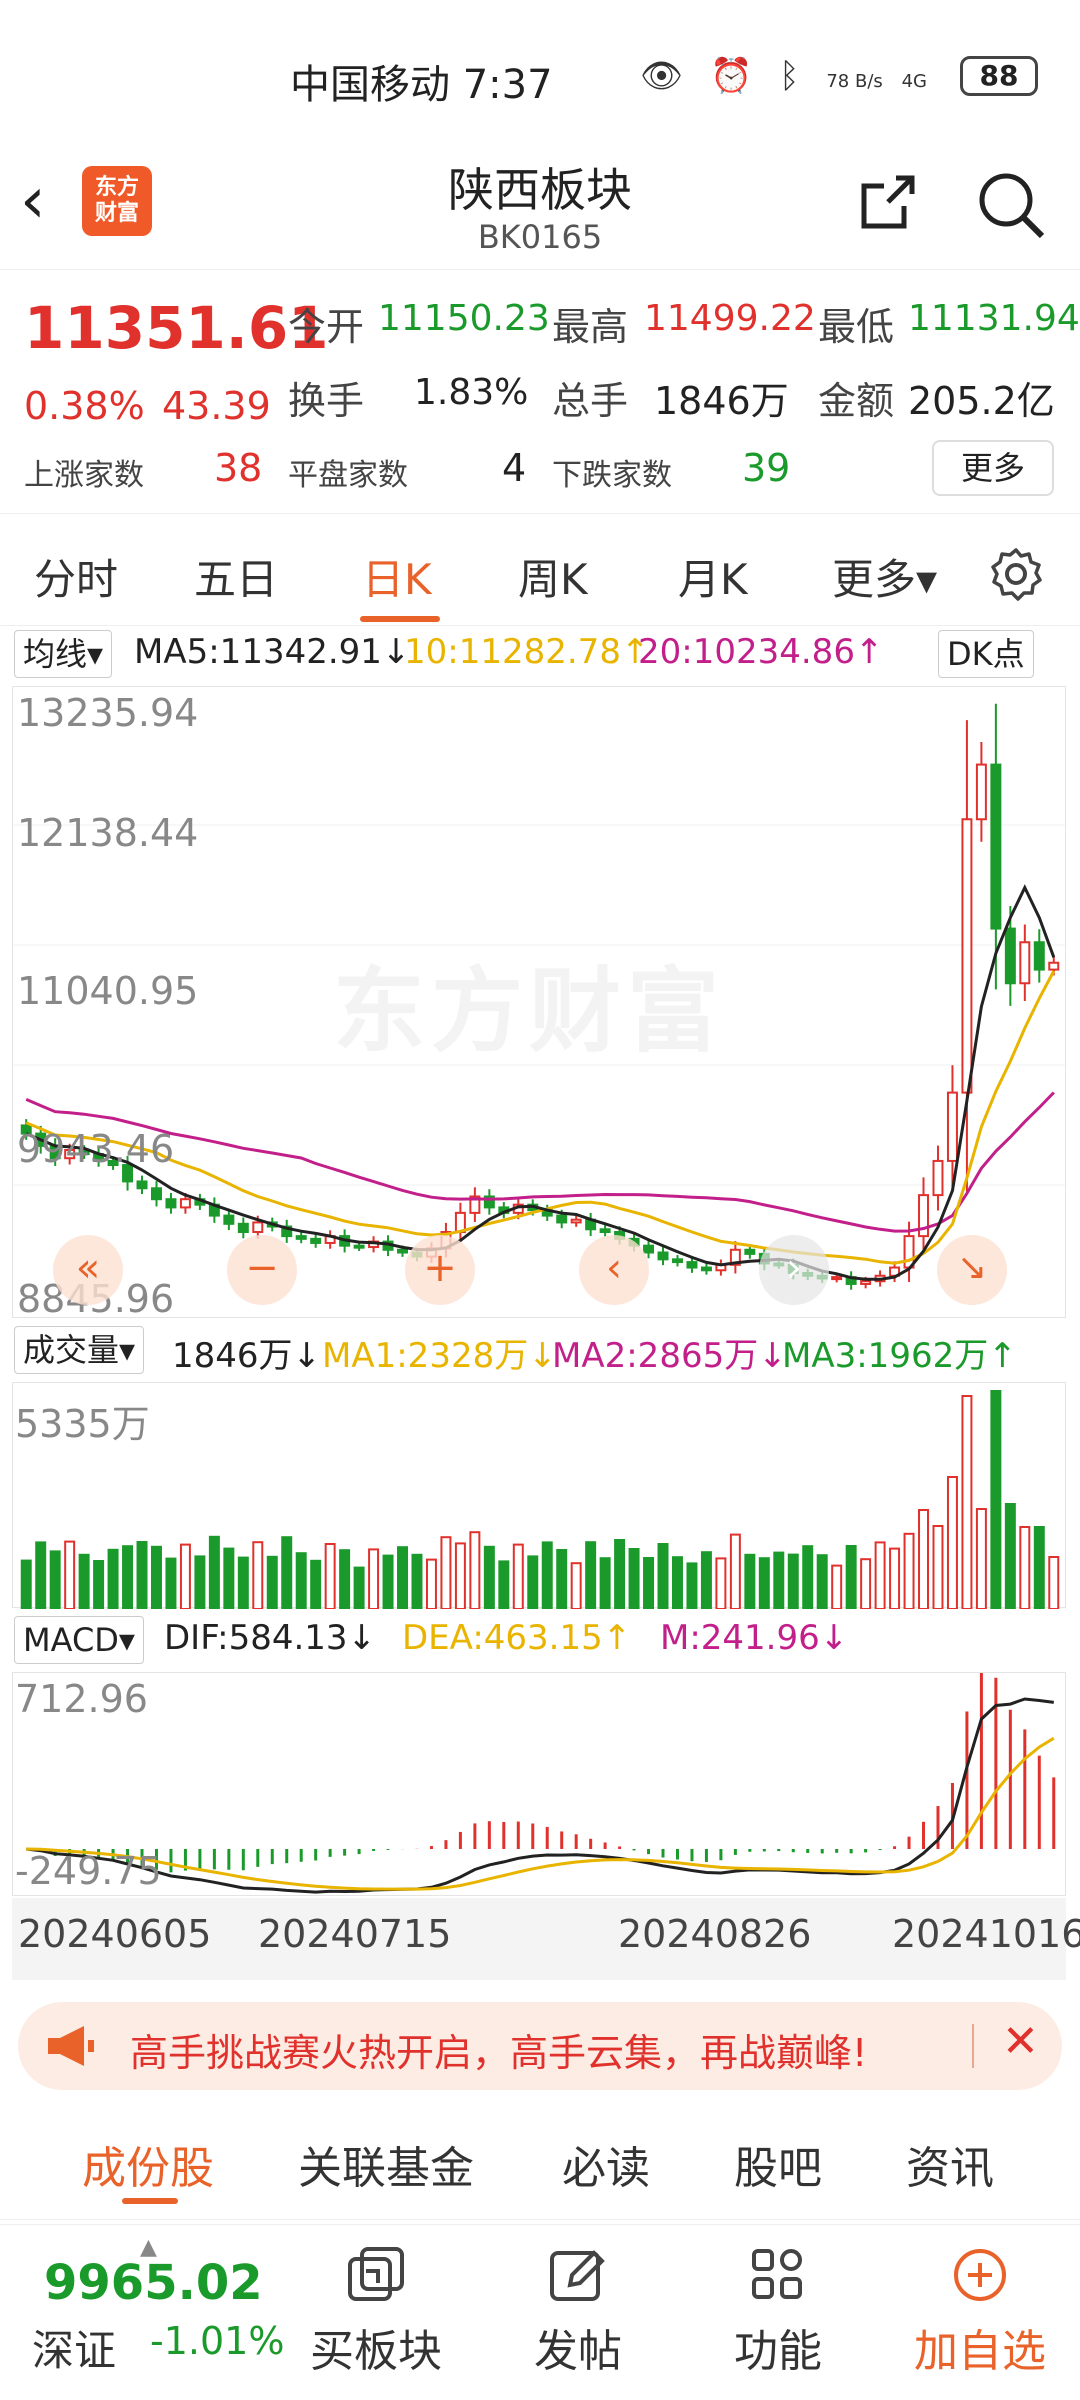 Image resolution: width=1080 pixels, height=2400 pixels. Describe the element at coordinates (421, 85) in the screenshot. I see `carrier-time: 中国移动 7:37` at that location.